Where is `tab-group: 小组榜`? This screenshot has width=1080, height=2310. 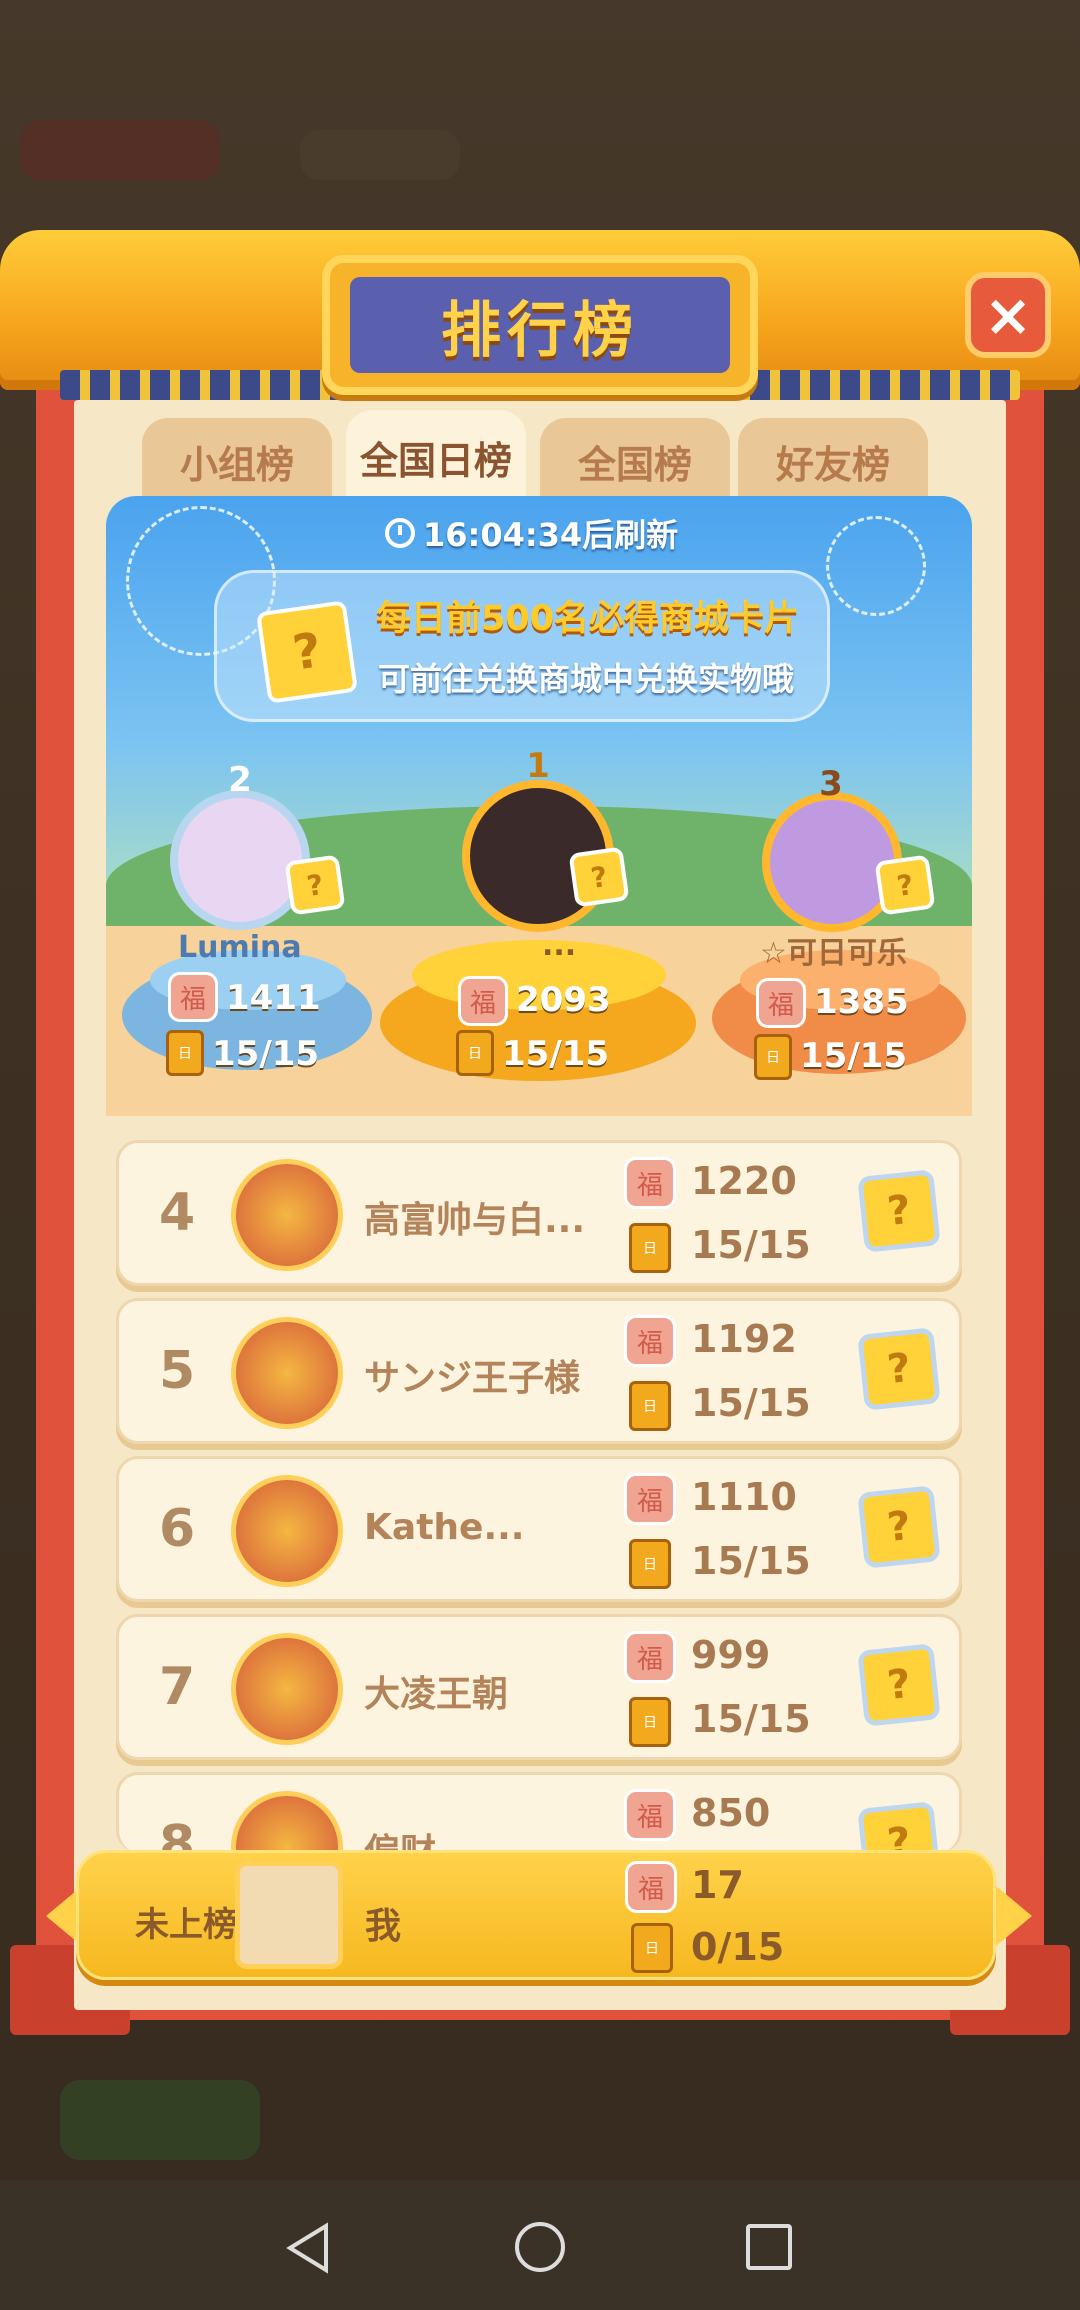
tab-group: 小组榜 is located at coordinates (237, 461).